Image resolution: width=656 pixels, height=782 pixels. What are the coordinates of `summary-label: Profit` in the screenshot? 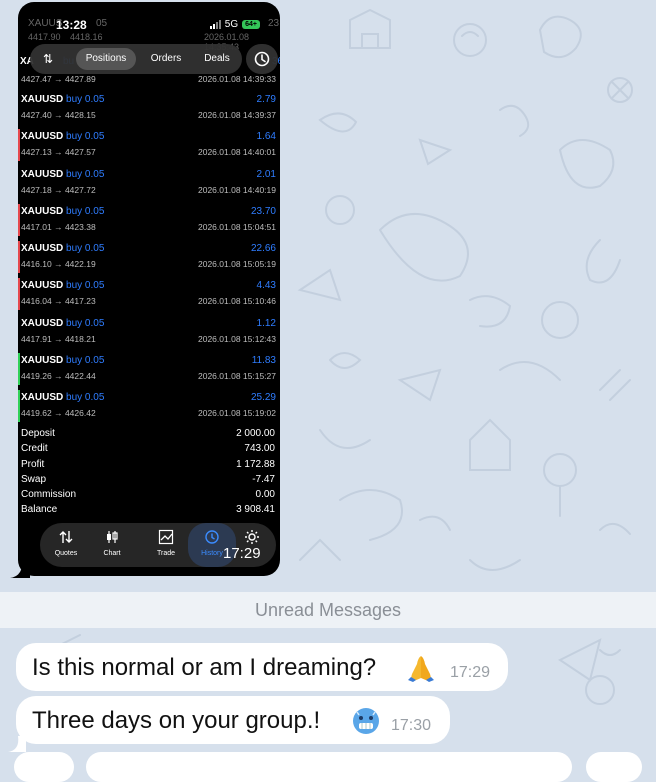 It's located at (33, 464).